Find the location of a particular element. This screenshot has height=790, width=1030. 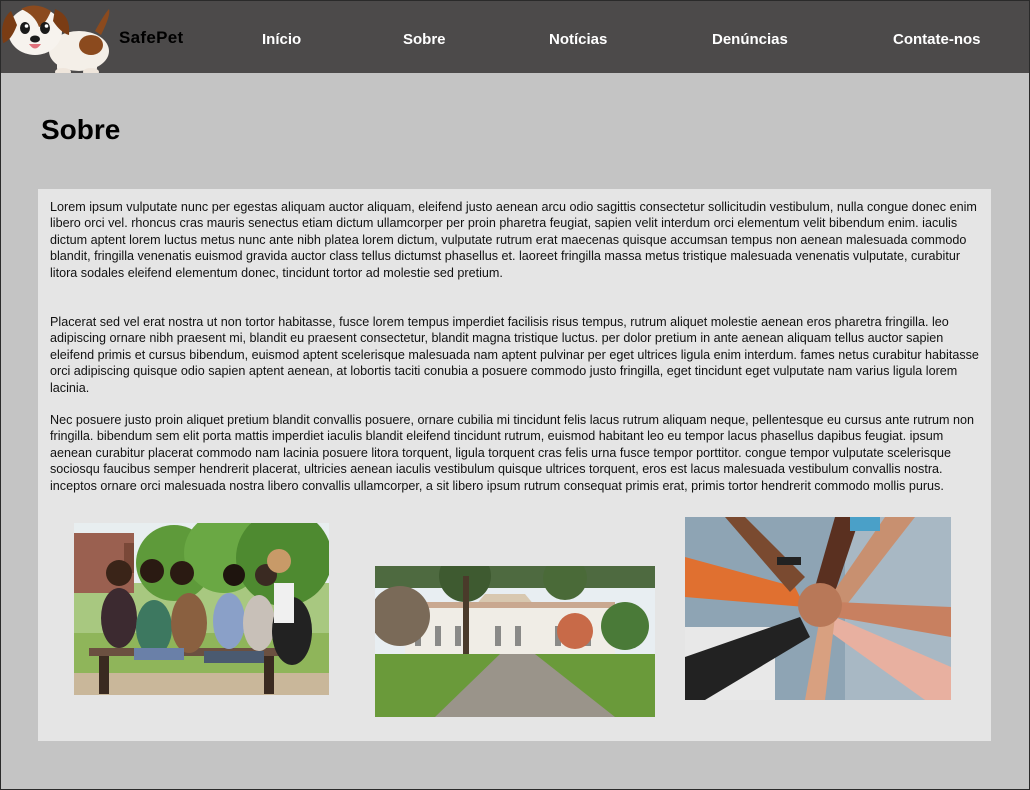

puppy-icon is located at coordinates (59, 38).